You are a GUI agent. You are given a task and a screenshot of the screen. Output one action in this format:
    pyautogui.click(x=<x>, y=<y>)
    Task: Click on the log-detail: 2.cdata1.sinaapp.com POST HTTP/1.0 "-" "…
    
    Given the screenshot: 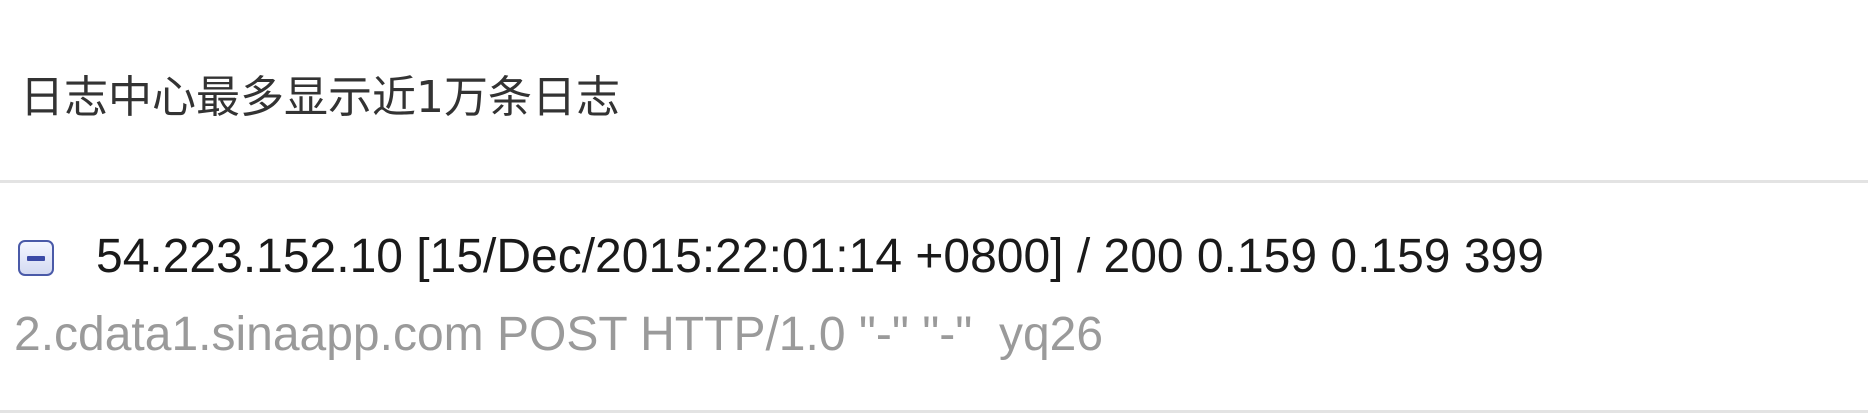 What is the action you would take?
    pyautogui.click(x=559, y=334)
    